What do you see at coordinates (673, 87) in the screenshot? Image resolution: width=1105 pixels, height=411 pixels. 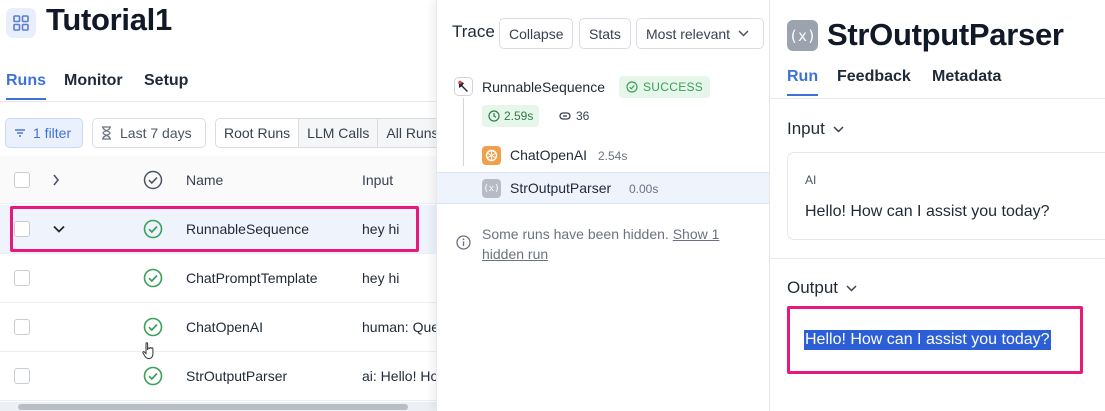 I see `status-text: SUCCESS` at bounding box center [673, 87].